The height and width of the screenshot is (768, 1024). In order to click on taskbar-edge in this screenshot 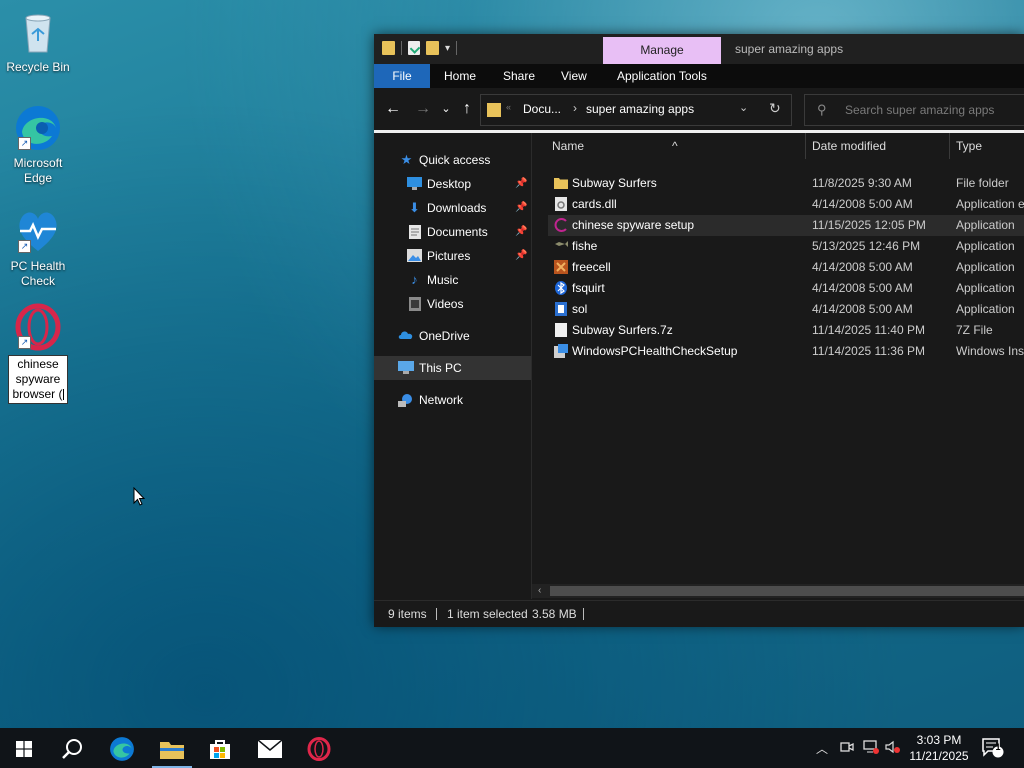, I will do `click(122, 748)`.